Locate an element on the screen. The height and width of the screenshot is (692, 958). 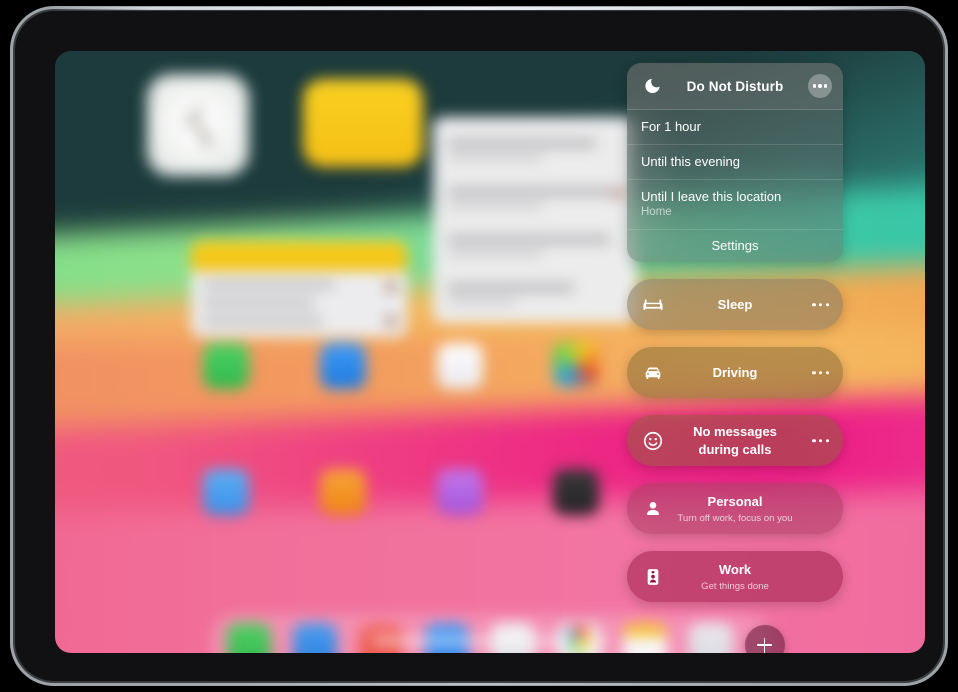
notes-widget-yellow is located at coordinates (363, 123).